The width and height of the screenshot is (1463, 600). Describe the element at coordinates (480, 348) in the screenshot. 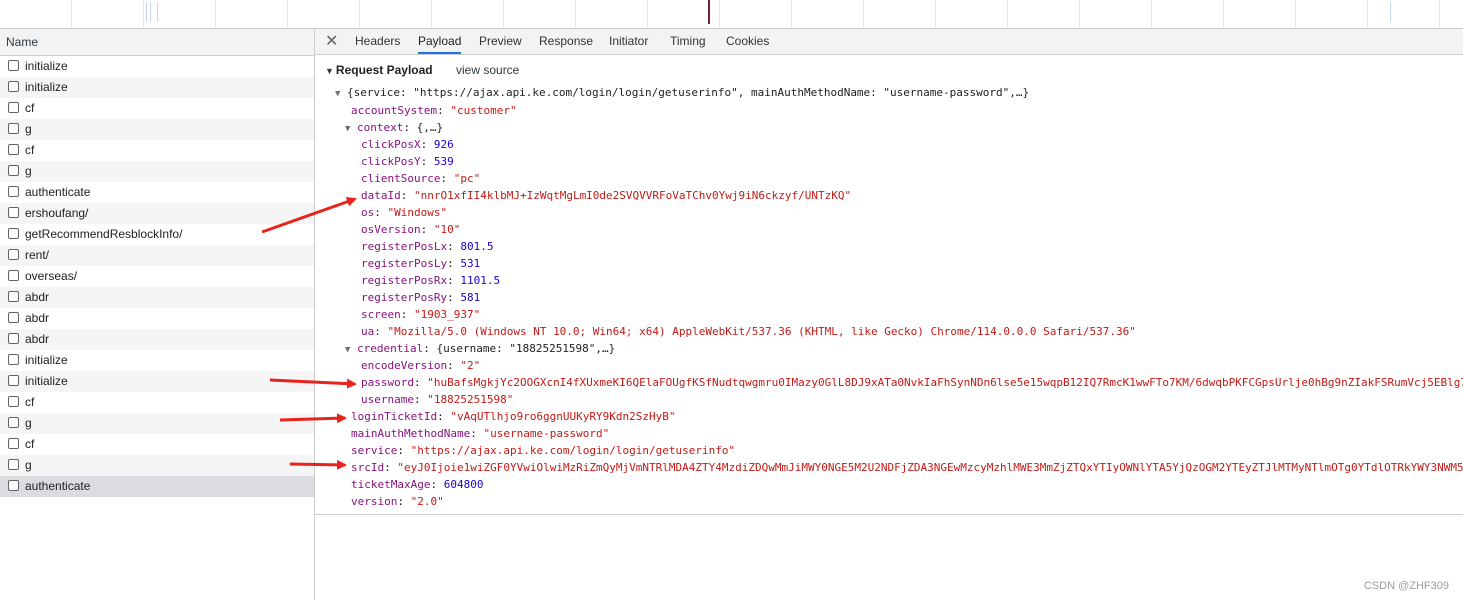

I see `tree-row-credential: ▼ credential: {username: "18825251598",…}` at that location.